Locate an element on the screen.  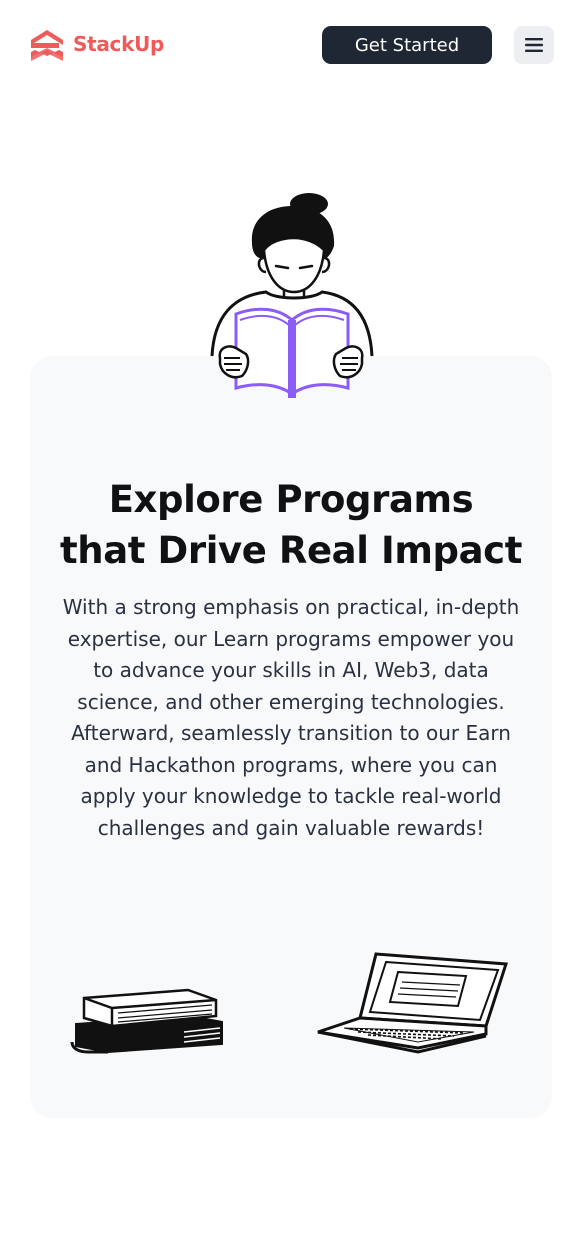
stack-of-books-illustration is located at coordinates (148, 1023).